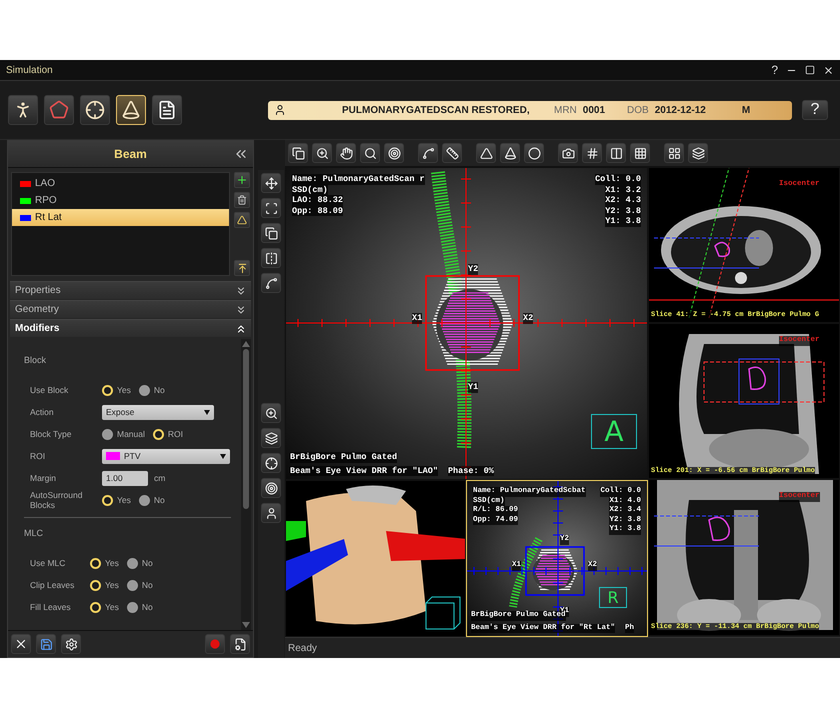 This screenshot has width=840, height=720. What do you see at coordinates (592, 153) in the screenshot?
I see `grid-lines-tool-button` at bounding box center [592, 153].